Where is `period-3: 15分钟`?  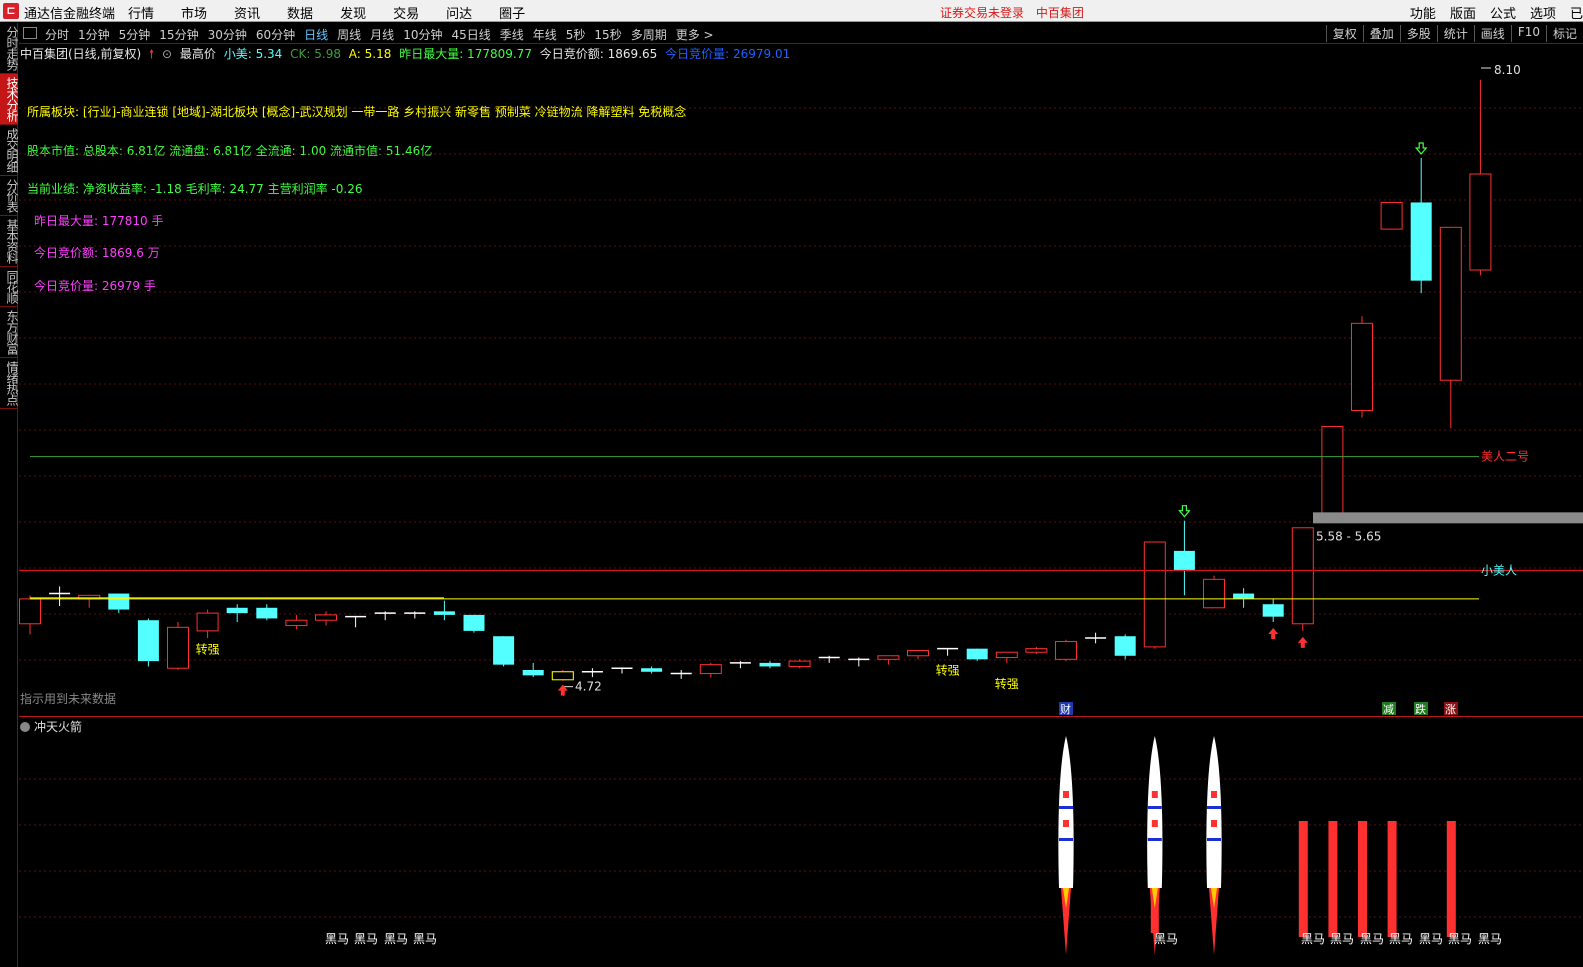
period-3: 15分钟 is located at coordinates (178, 34).